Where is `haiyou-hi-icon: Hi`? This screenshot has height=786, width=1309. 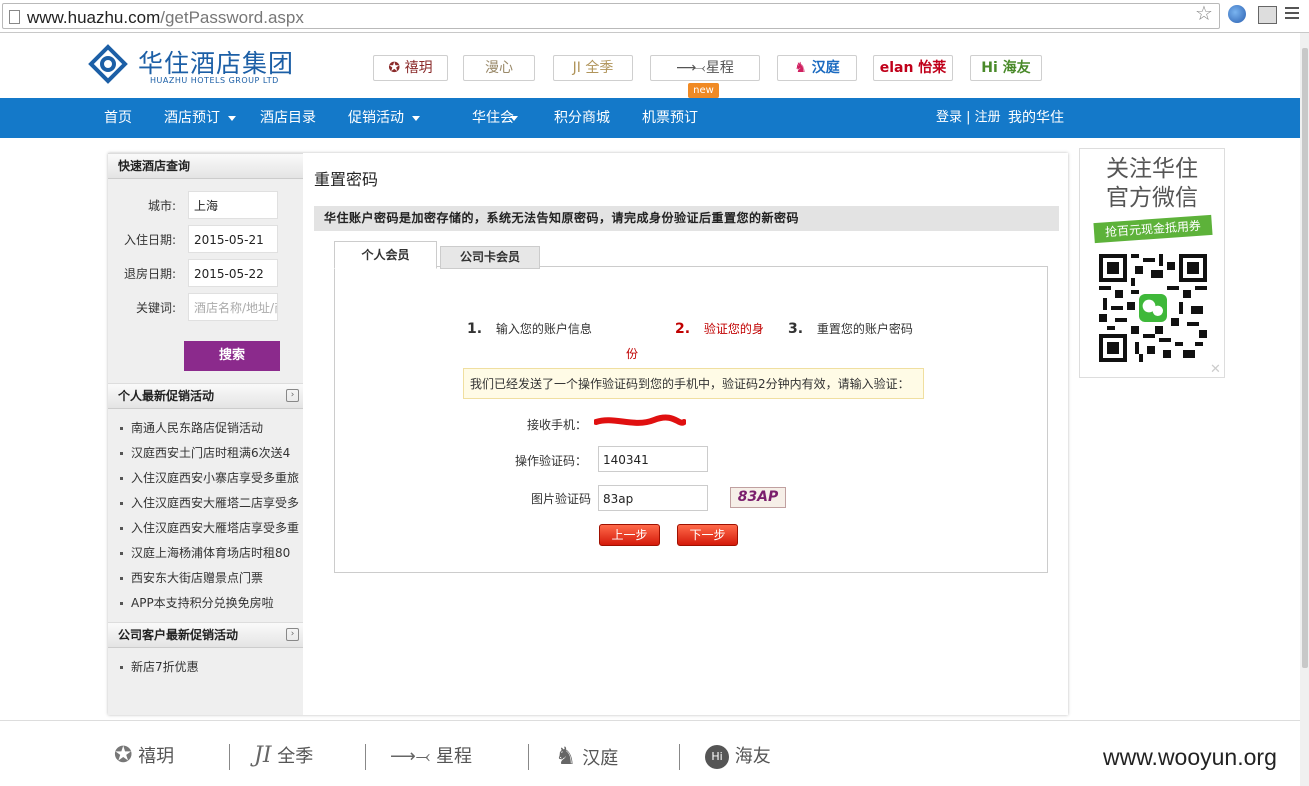 haiyou-hi-icon: Hi is located at coordinates (717, 757).